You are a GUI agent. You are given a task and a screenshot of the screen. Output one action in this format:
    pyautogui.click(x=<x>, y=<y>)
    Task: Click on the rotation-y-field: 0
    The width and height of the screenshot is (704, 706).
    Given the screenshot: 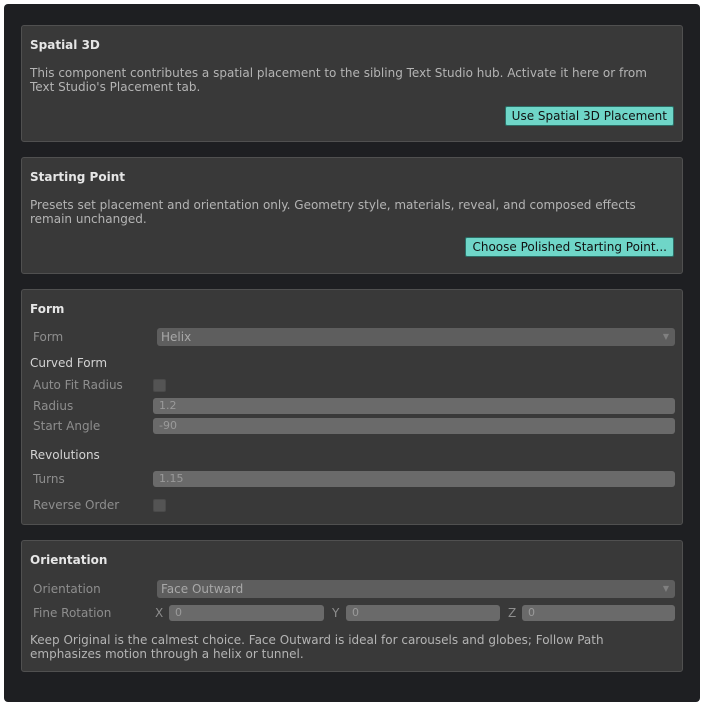 What is the action you would take?
    pyautogui.click(x=423, y=613)
    